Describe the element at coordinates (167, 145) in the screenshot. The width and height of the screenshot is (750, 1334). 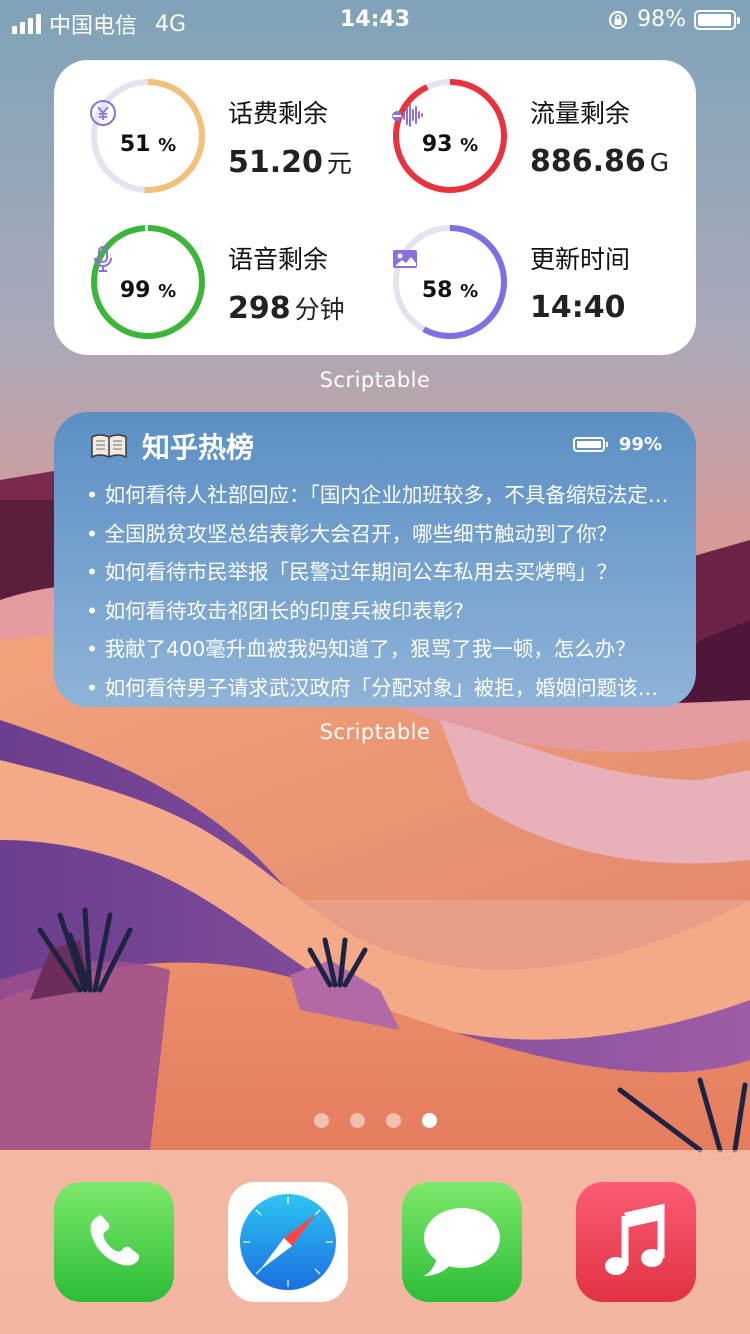
I see `balance-percent-sign: %` at that location.